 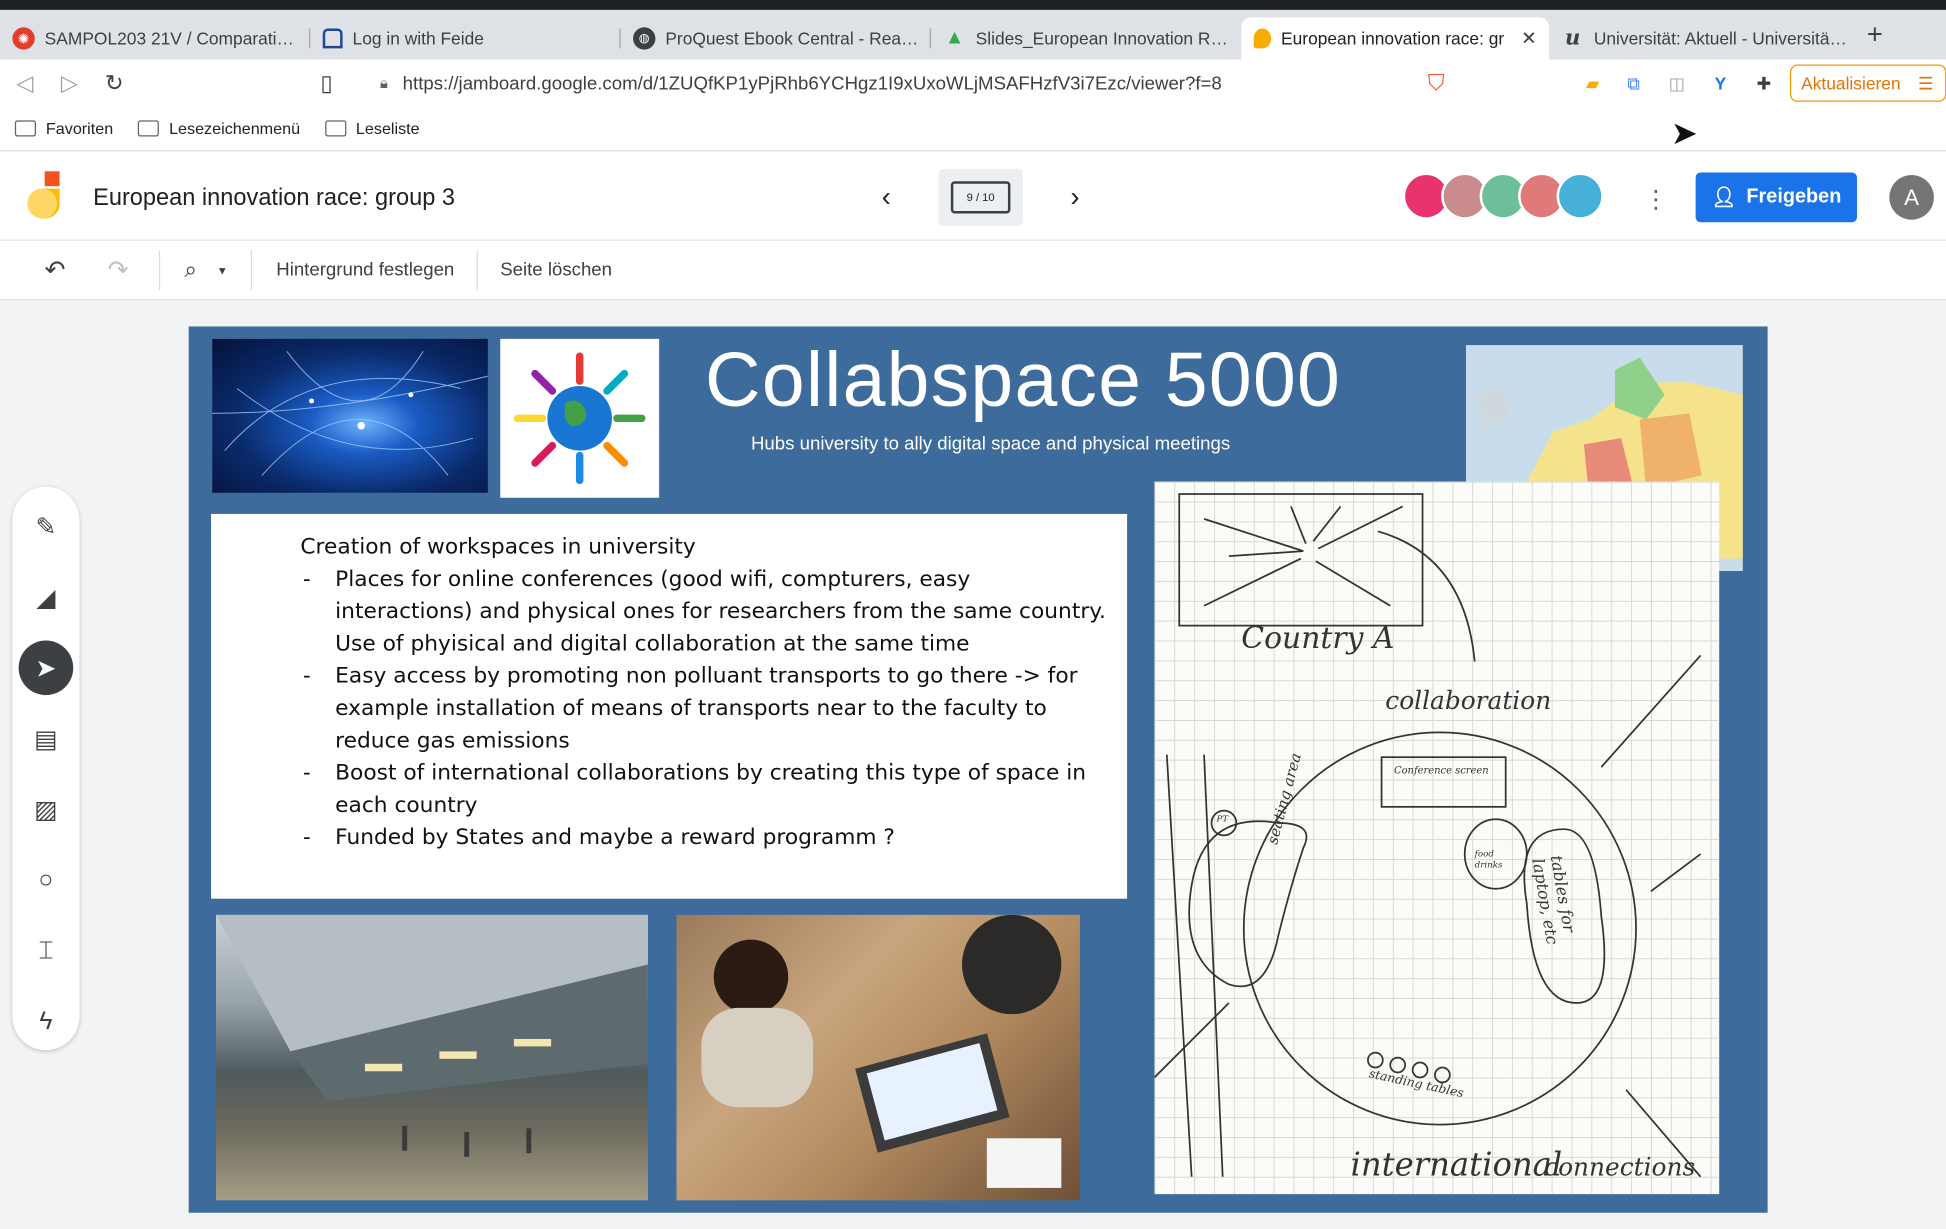 I want to click on prev-frame-icon: ‹, so click(x=886, y=197).